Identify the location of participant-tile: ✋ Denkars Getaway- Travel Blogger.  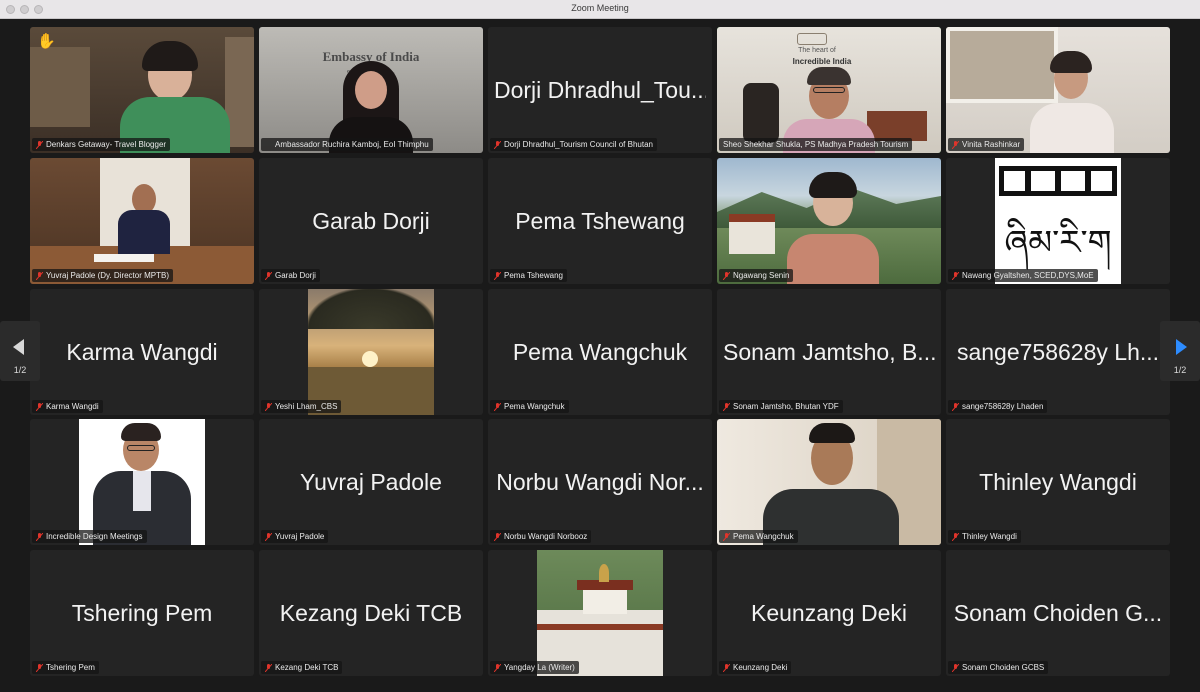
(142, 90).